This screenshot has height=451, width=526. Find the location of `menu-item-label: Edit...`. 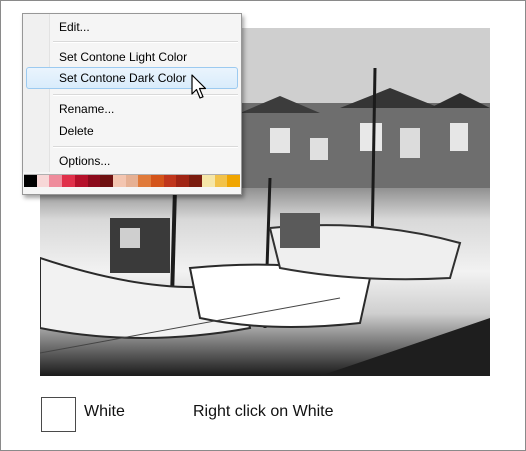

menu-item-label: Edit... is located at coordinates (74, 27).